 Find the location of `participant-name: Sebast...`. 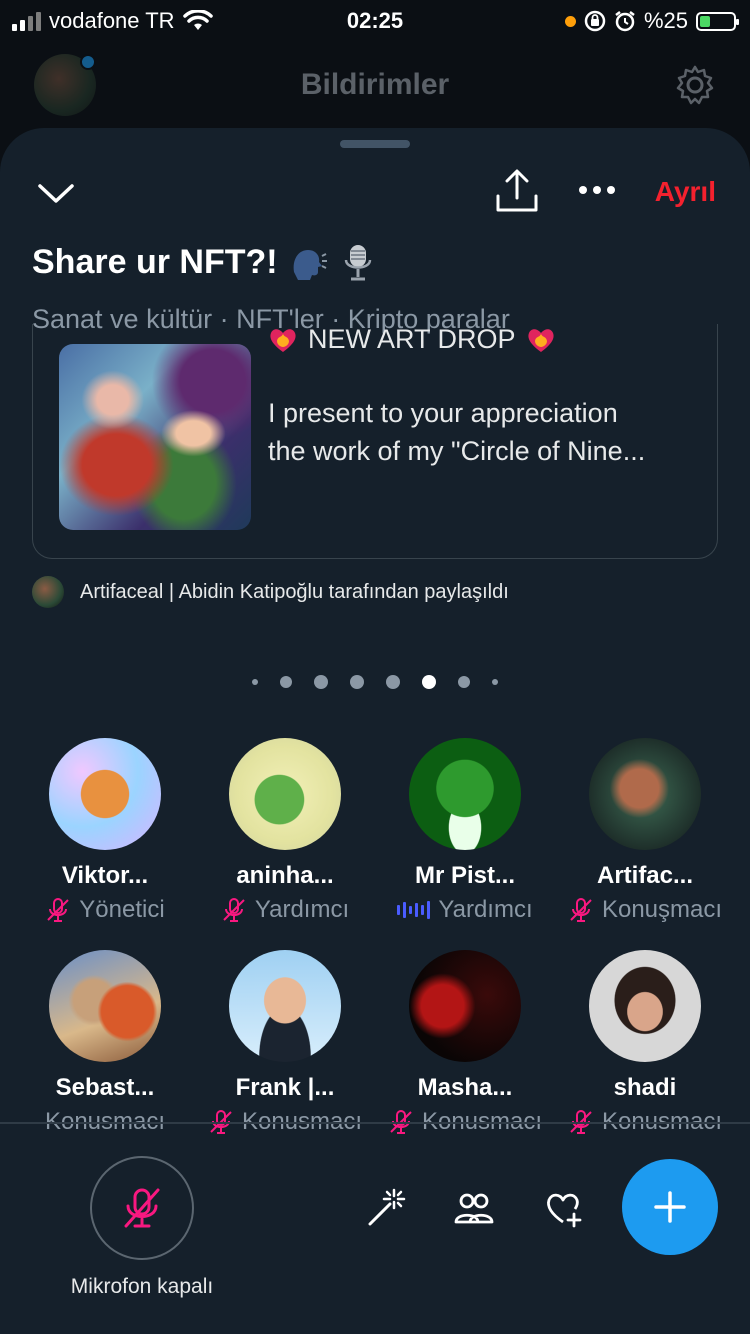

participant-name: Sebast... is located at coordinates (105, 1087).